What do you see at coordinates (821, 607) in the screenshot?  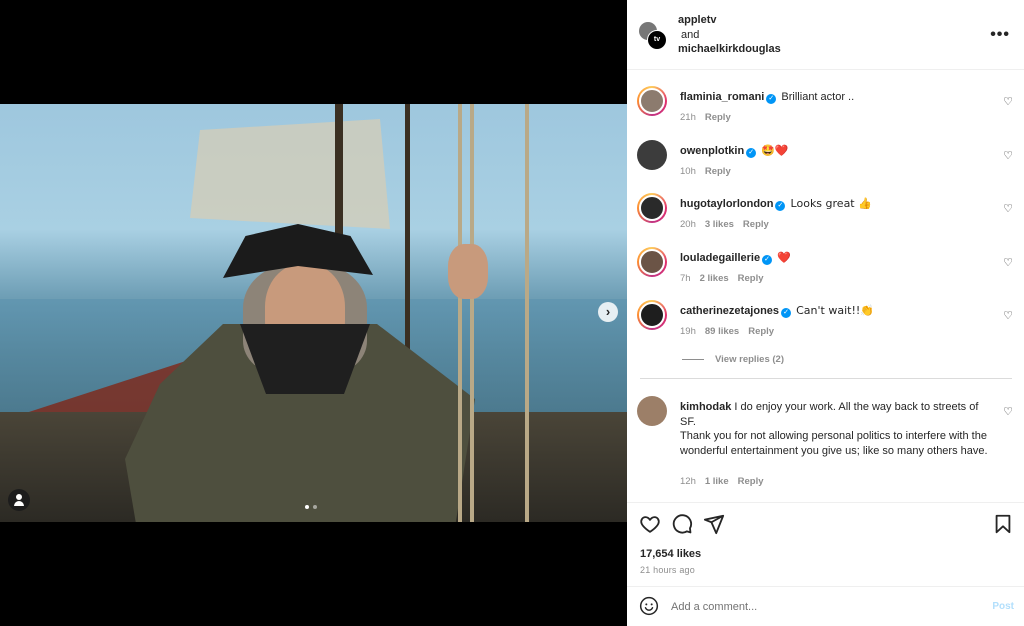 I see `add-comment-input` at bounding box center [821, 607].